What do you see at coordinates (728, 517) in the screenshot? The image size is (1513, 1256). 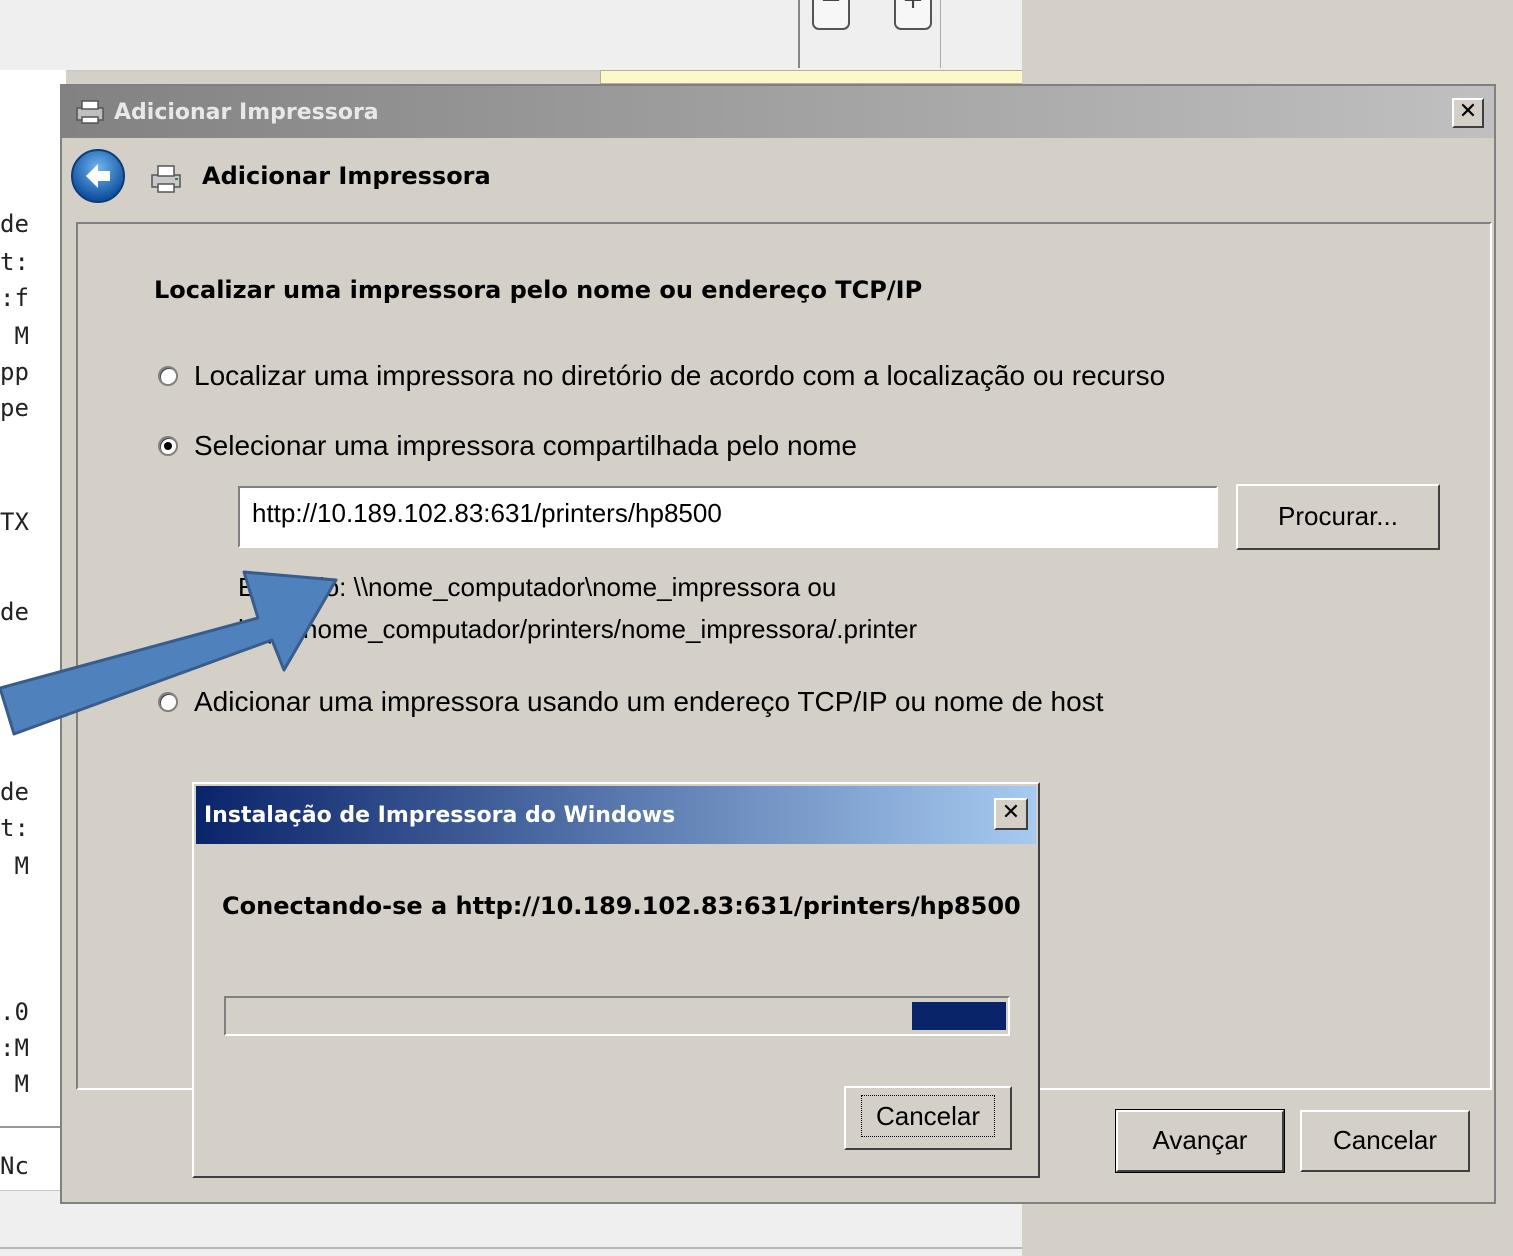 I see `printer-path-input: http://10.189.102.83:631/printers/hp8500` at bounding box center [728, 517].